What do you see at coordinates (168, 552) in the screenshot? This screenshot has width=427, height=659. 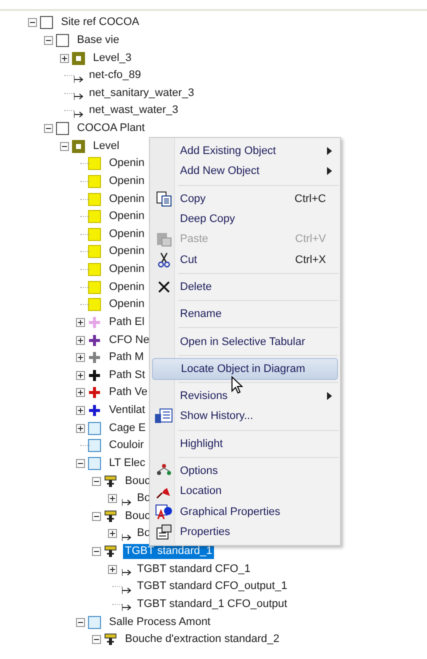 I see `tree-item: TGBT standard_1` at bounding box center [168, 552].